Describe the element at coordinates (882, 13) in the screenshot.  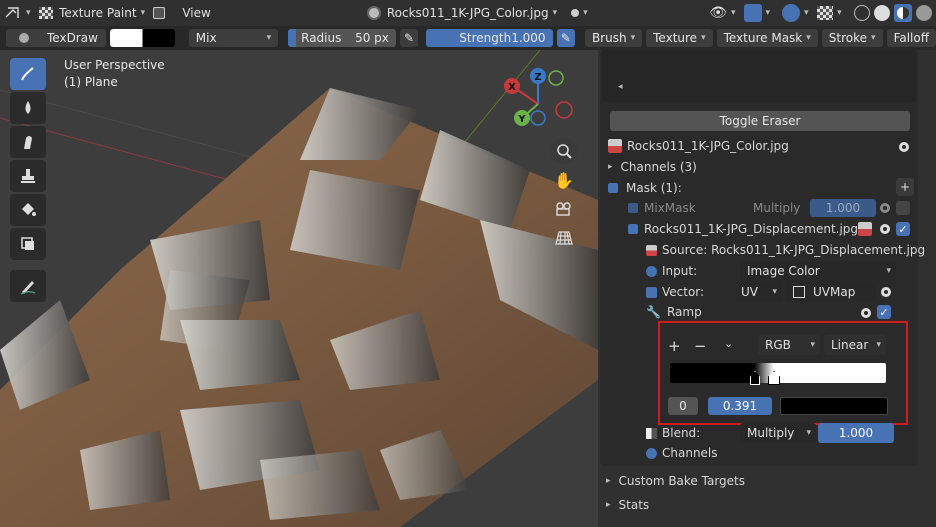
I see `solid-shading-icon` at that location.